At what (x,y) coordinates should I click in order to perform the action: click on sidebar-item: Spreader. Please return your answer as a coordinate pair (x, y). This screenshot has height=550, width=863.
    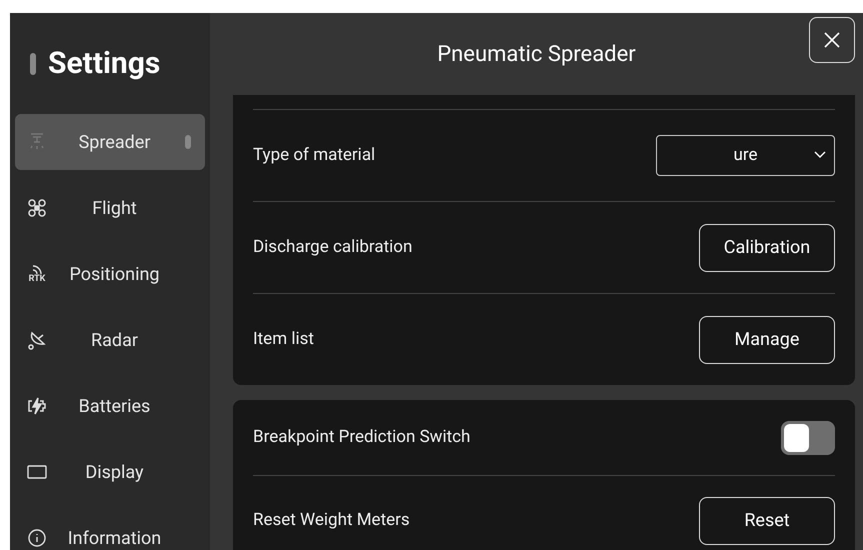
    Looking at the image, I should click on (110, 142).